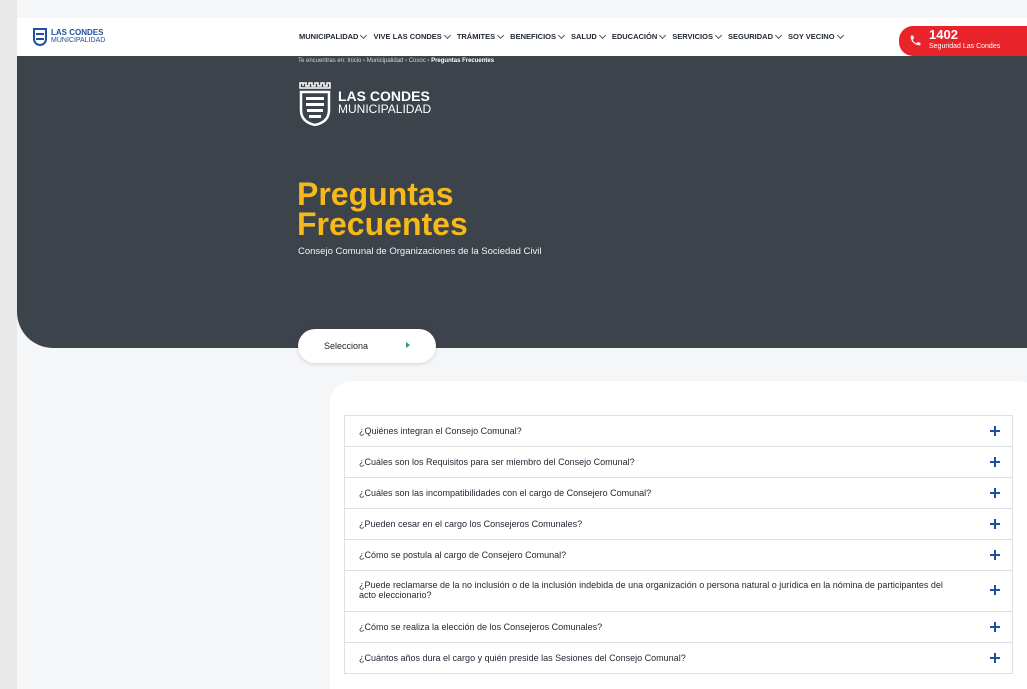 The height and width of the screenshot is (689, 1027). What do you see at coordinates (538, 36) in the screenshot?
I see `nav-item-beneficios: BENEFICIOS` at bounding box center [538, 36].